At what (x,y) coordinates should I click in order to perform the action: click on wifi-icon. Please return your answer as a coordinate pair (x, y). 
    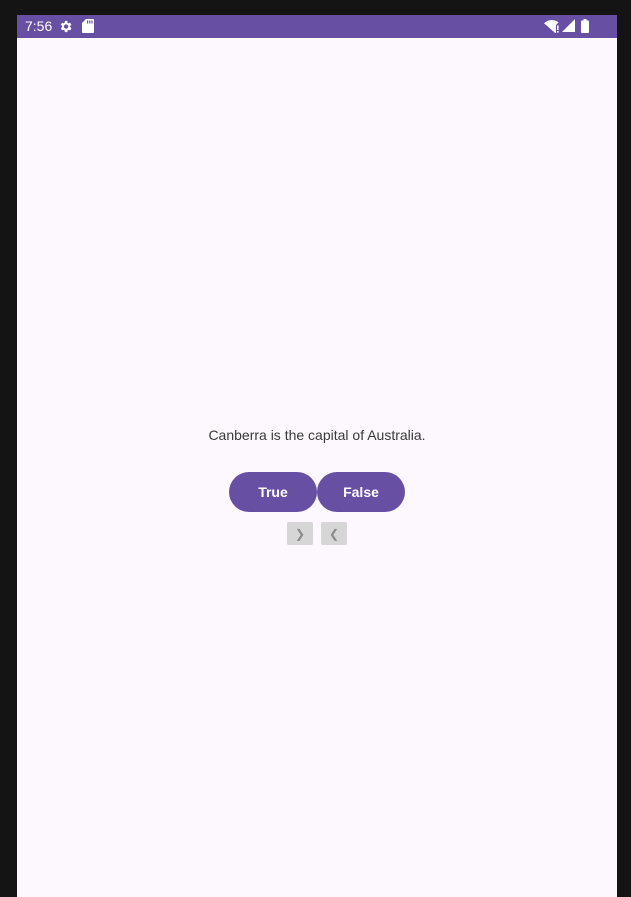
    Looking at the image, I should click on (551, 26).